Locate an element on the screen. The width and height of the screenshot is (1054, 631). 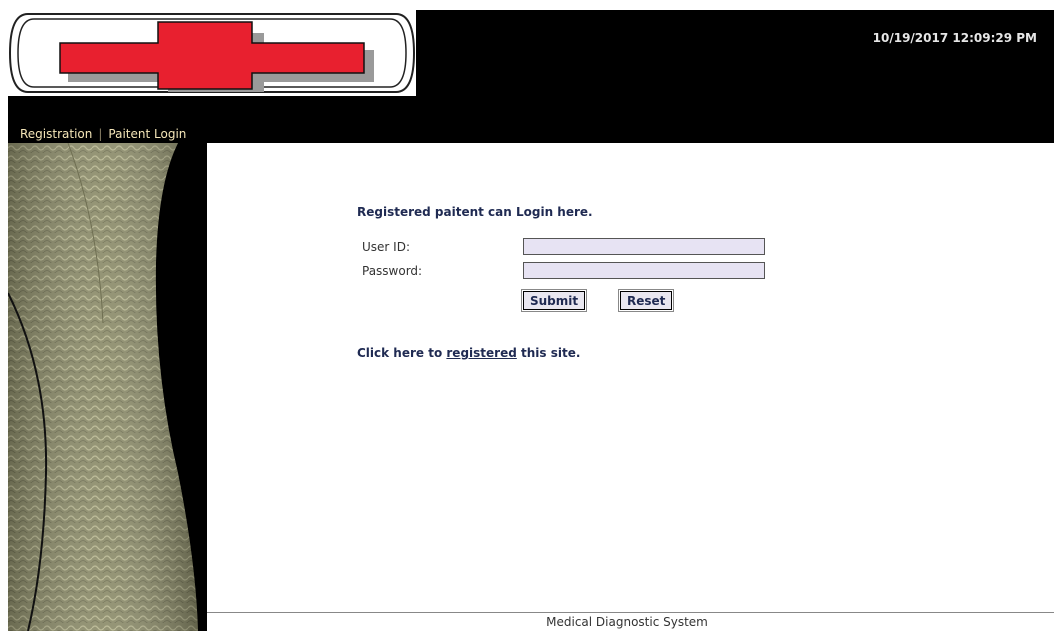
register-prefix: Click here to is located at coordinates (402, 353).